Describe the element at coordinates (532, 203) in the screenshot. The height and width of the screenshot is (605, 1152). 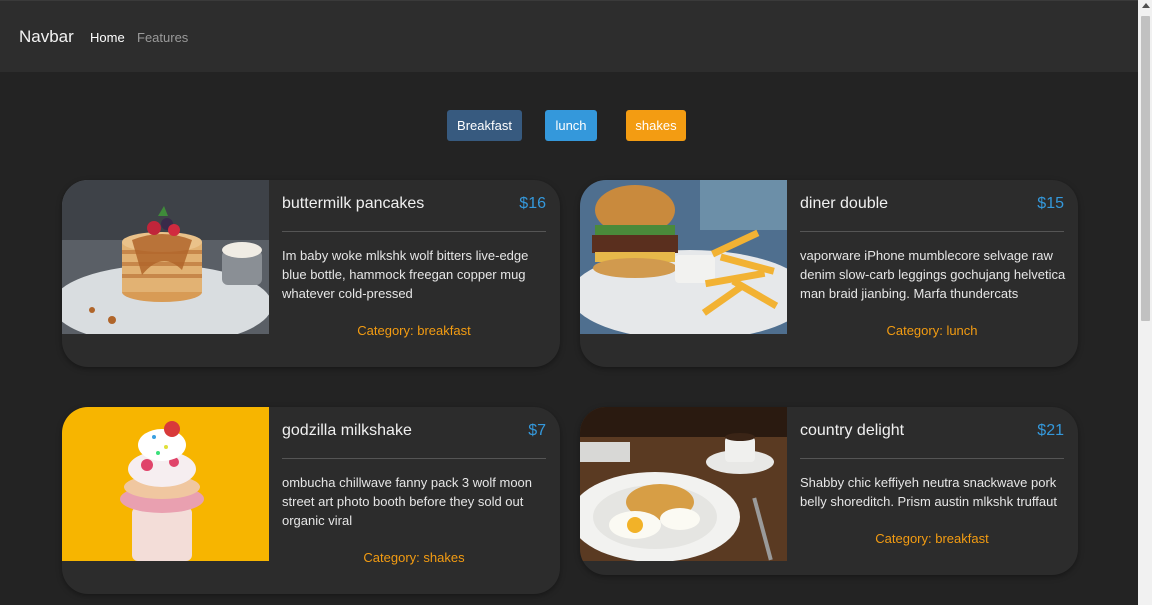
I see `menu-item-price: $16` at that location.